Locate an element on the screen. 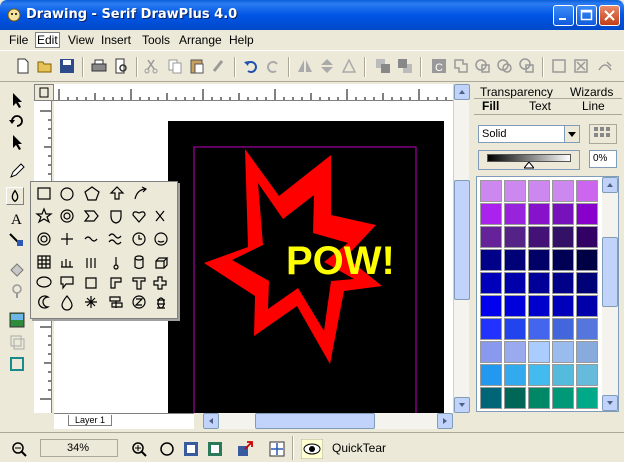 The width and height of the screenshot is (624, 462). tint-percent-field: 0% is located at coordinates (603, 159).